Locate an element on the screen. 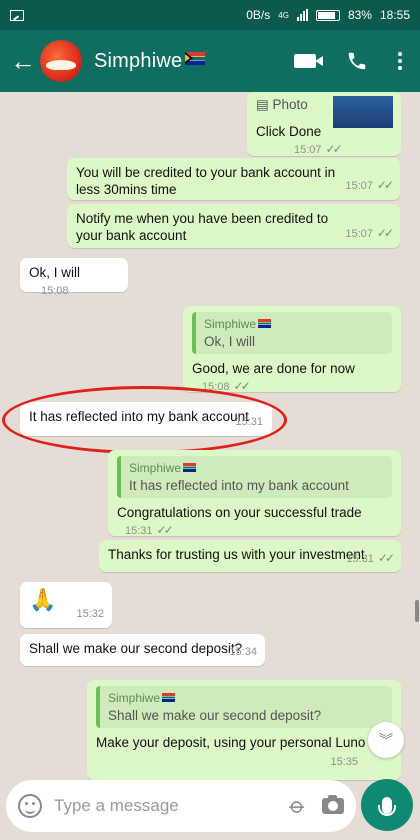 The width and height of the screenshot is (420, 840). voice-message-button is located at coordinates (387, 805).